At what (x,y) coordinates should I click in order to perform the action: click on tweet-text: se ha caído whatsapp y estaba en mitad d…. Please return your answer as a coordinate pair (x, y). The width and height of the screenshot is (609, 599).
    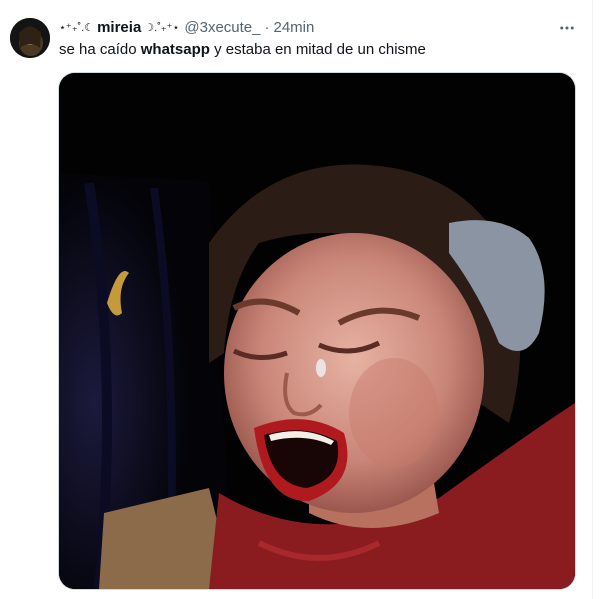
    Looking at the image, I should click on (242, 50).